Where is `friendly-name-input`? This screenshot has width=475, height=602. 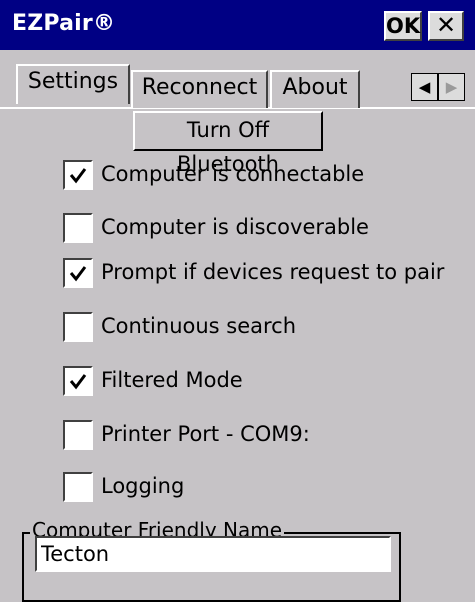 friendly-name-input is located at coordinates (213, 554).